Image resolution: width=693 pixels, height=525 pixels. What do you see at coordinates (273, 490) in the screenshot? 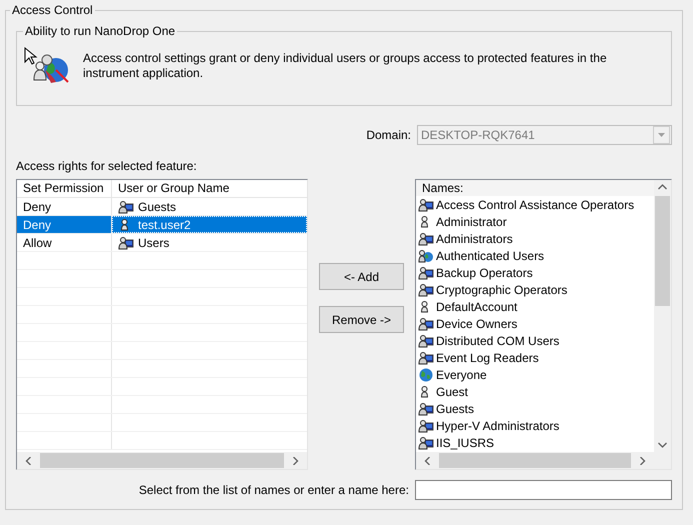
I see `entry-label: Select from the list of names or enter a name here:` at bounding box center [273, 490].